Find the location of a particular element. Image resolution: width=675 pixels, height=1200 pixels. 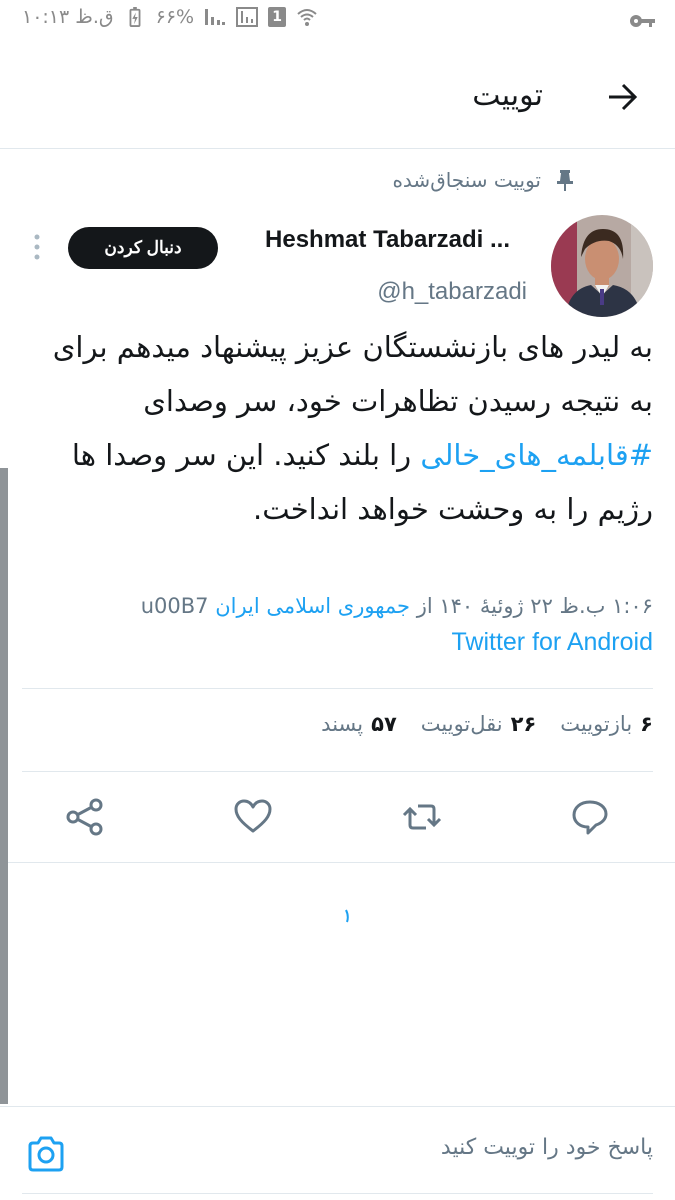

hashtag-link: #قابلمه_های_خالی is located at coordinates (536, 455).